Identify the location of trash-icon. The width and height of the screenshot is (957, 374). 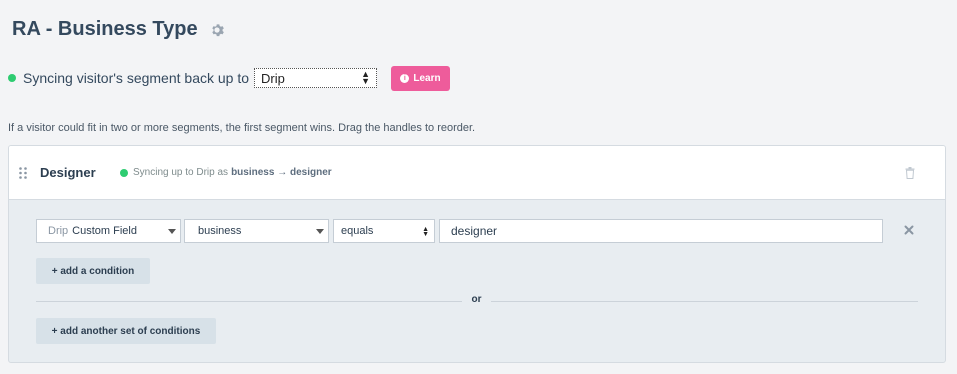
(910, 173).